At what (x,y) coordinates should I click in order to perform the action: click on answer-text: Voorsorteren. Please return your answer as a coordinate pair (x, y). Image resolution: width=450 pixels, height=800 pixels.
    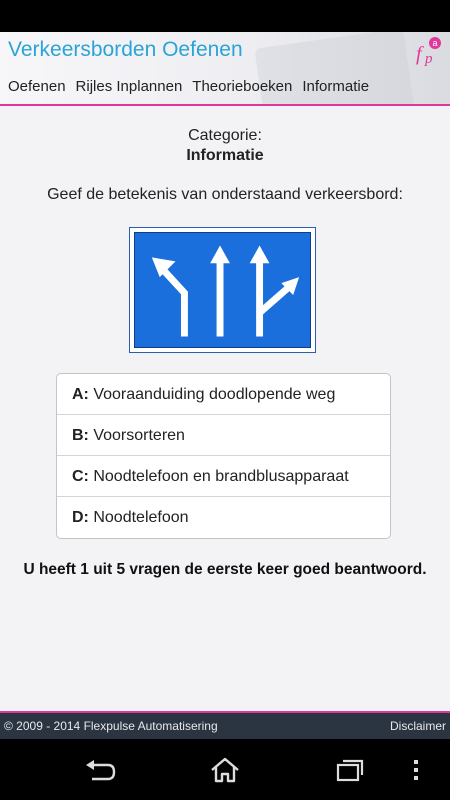
    Looking at the image, I should click on (139, 435).